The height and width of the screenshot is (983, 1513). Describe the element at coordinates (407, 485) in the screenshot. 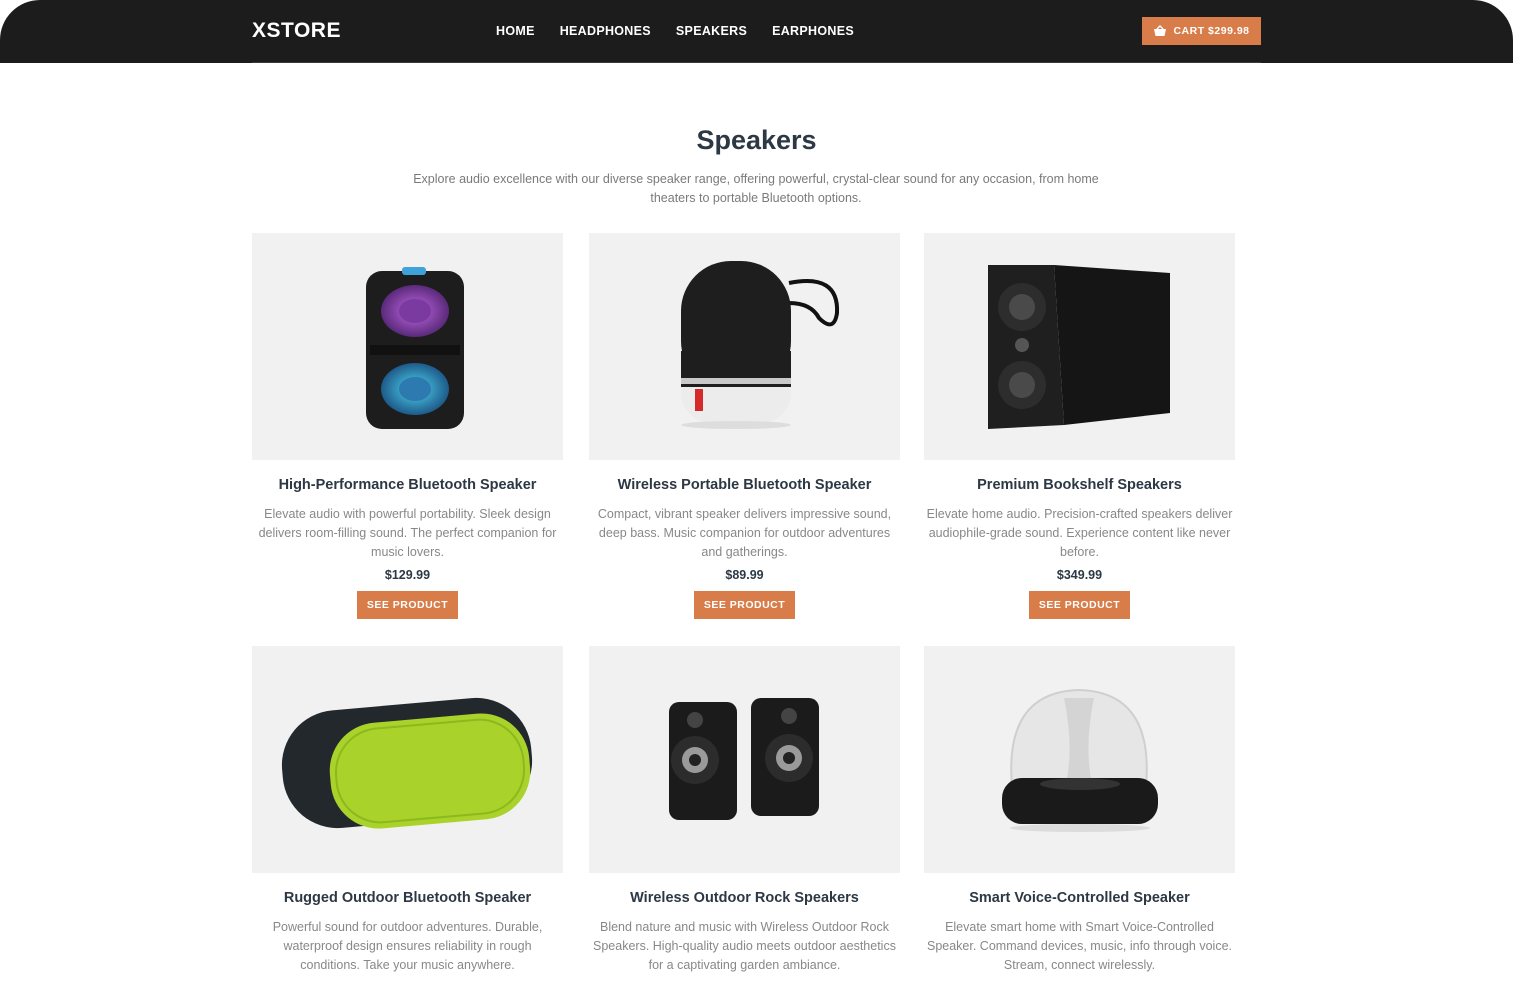

I see `product-name: High-Performance Bluetooth Speaker` at that location.